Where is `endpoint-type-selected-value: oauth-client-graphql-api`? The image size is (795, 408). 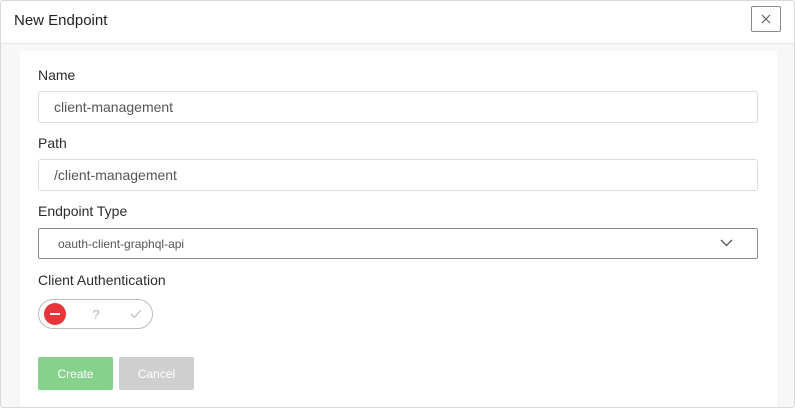
endpoint-type-selected-value: oauth-client-graphql-api is located at coordinates (121, 244).